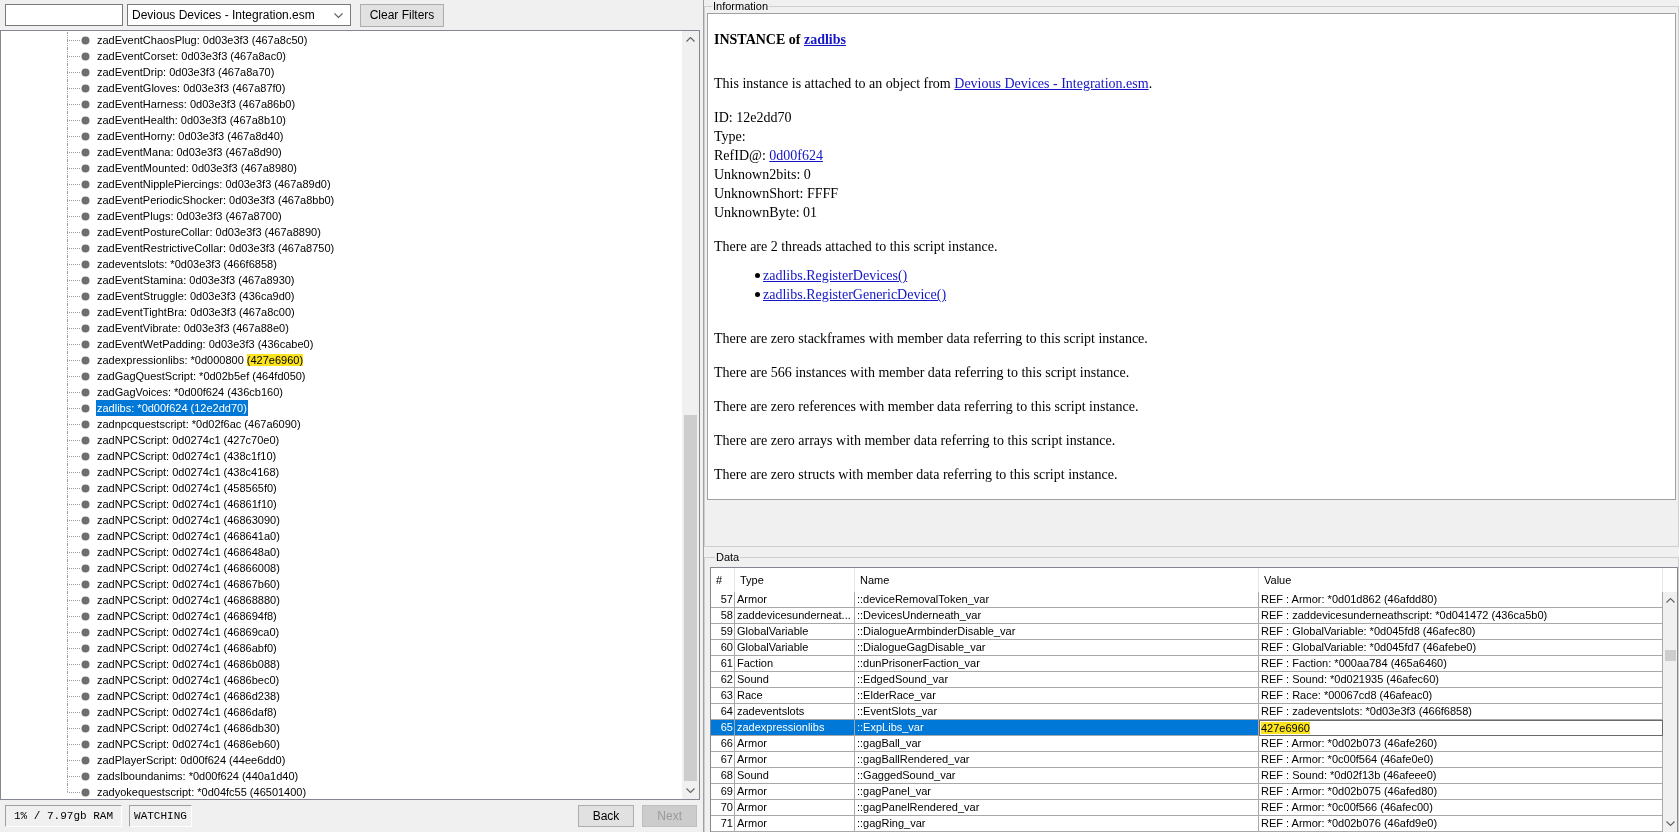  Describe the element at coordinates (172, 408) in the screenshot. I see `tree-item: zadlibs: *0d00f624 (12e2dd70)` at that location.